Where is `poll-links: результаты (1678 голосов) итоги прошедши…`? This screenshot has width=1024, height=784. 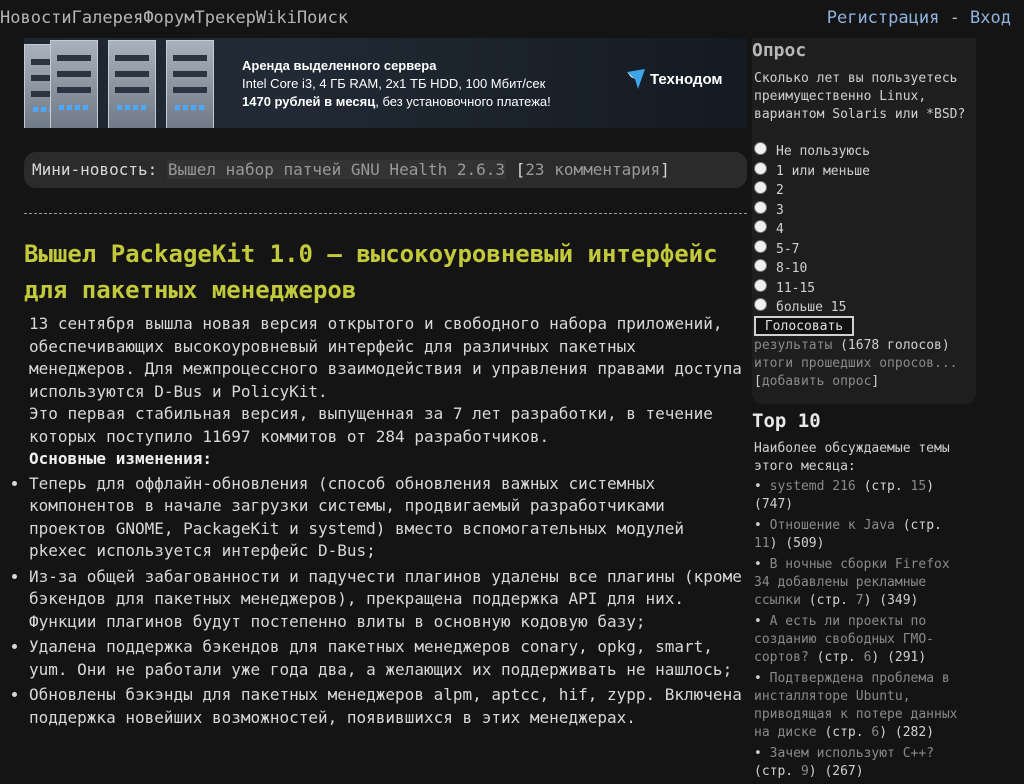
poll-links: результаты (1678 голосов) итоги прошедши… is located at coordinates (856, 363).